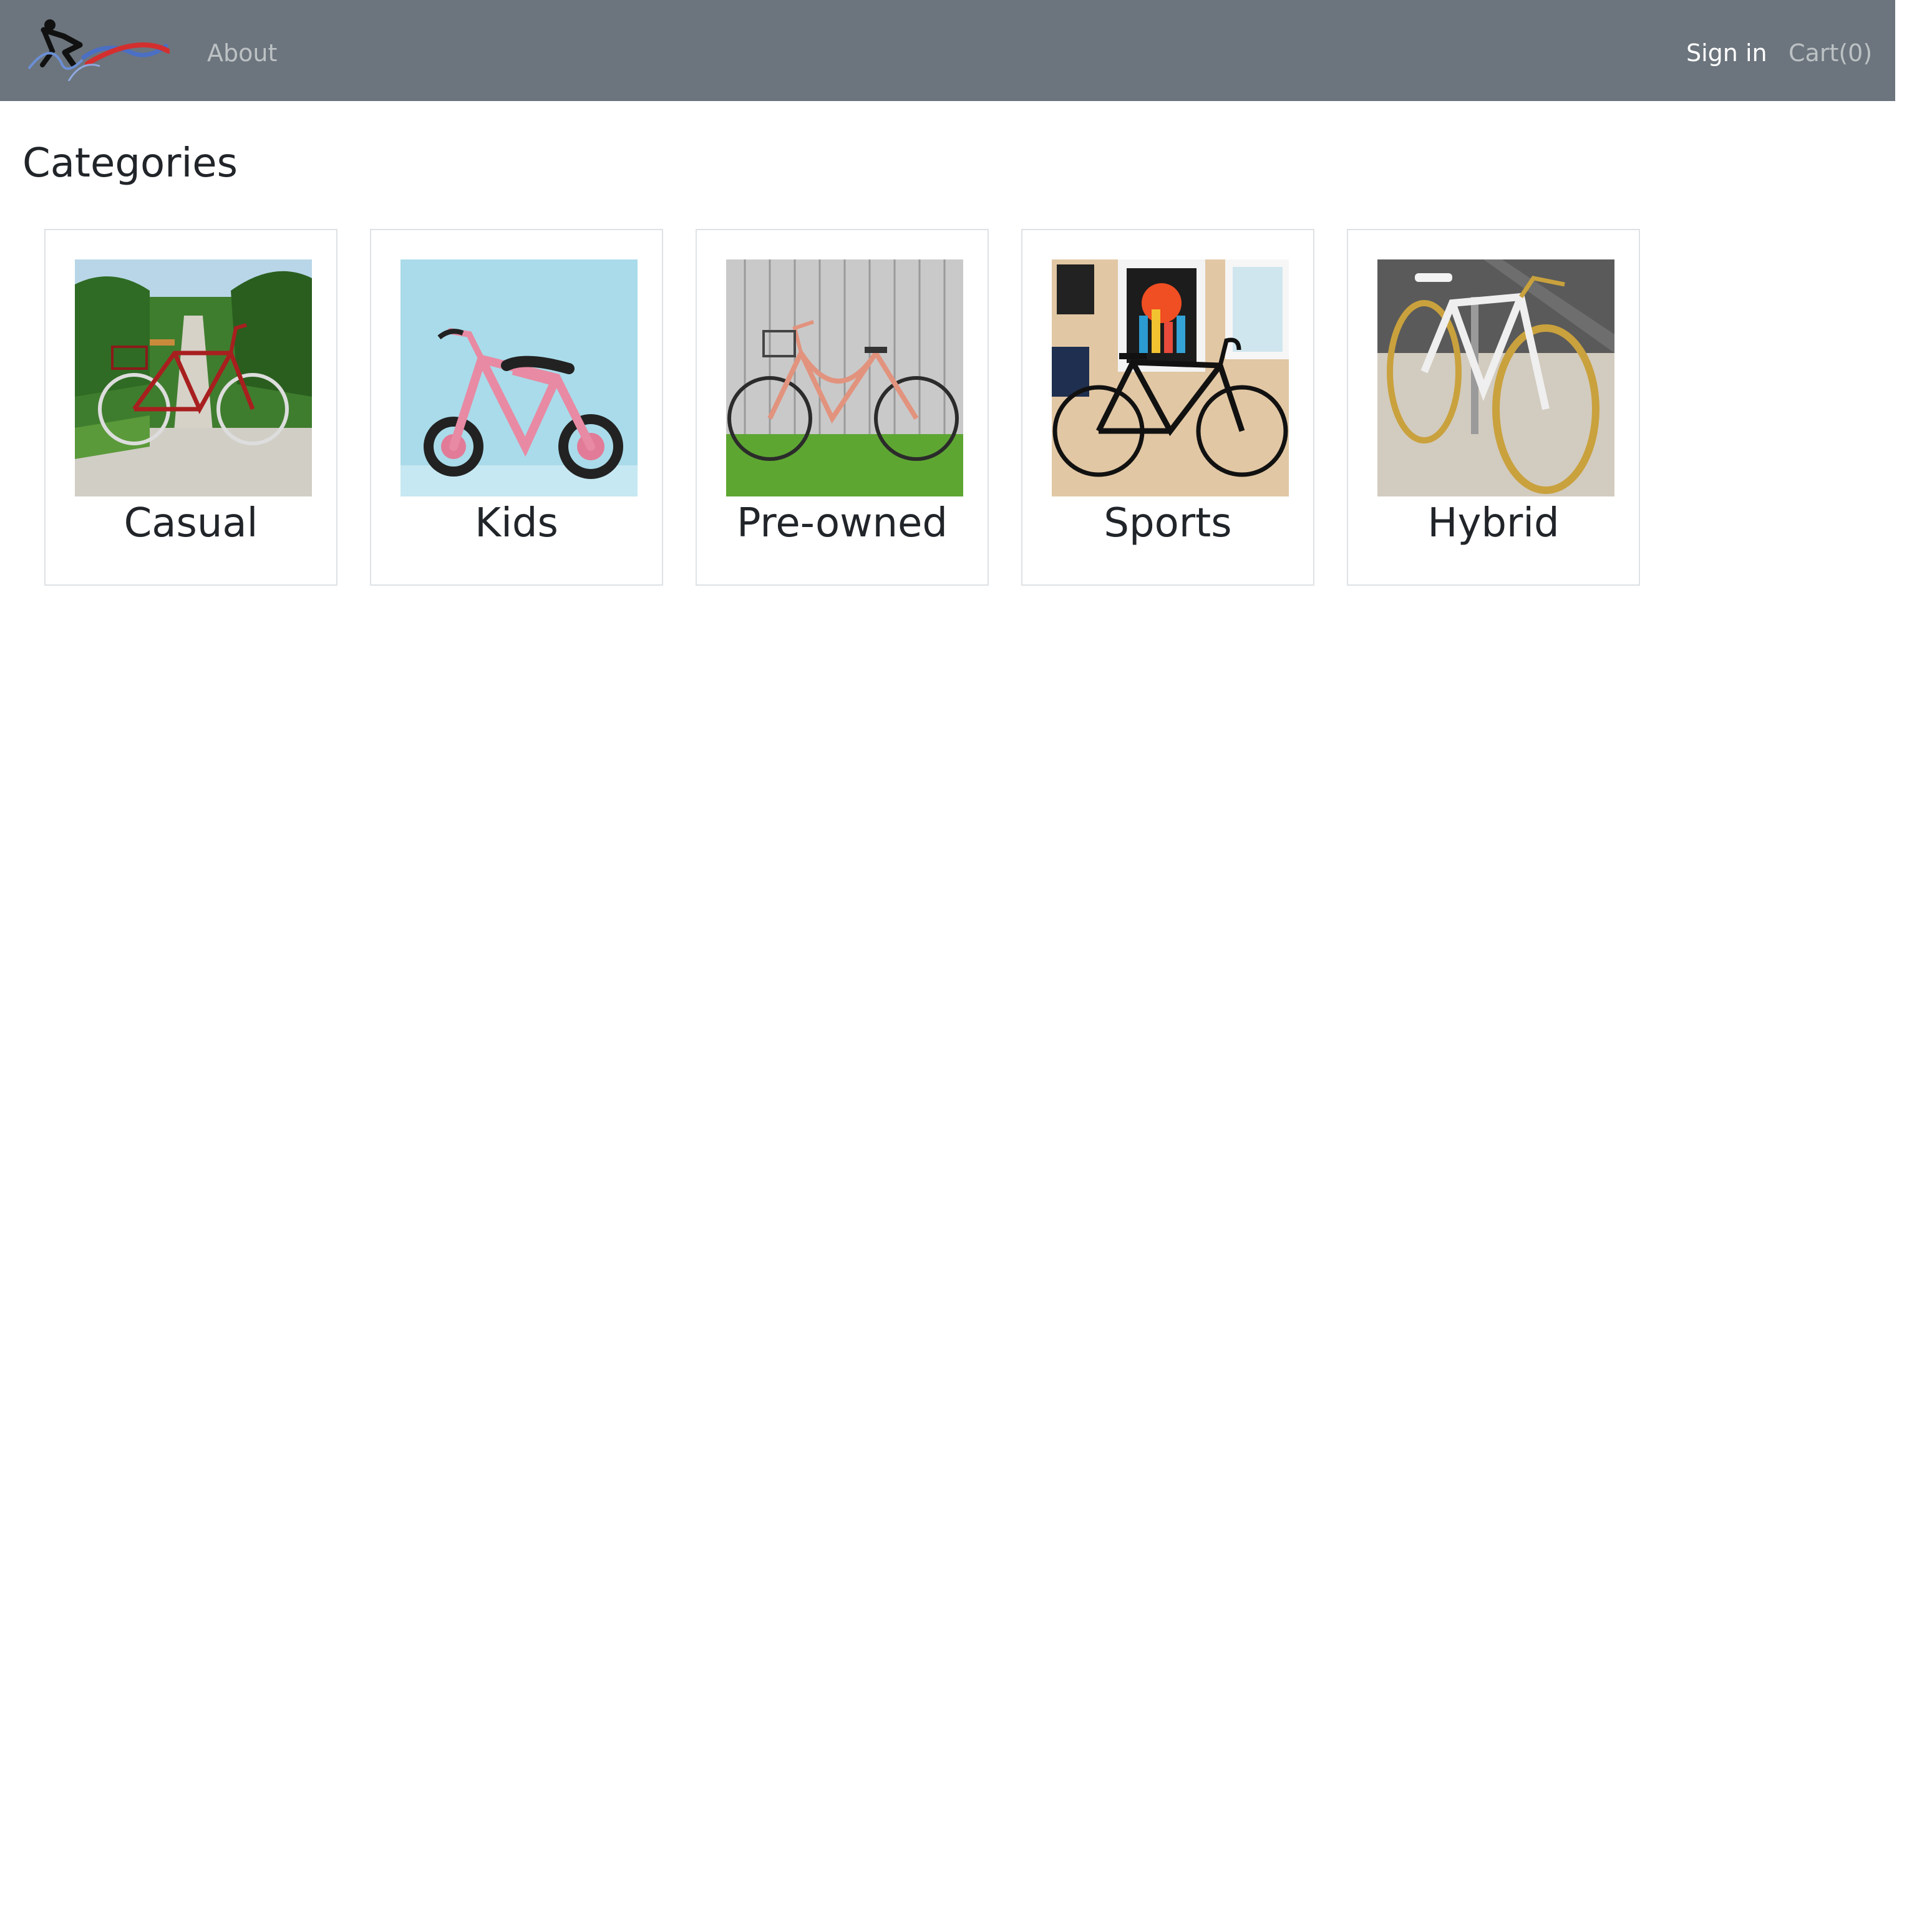 The image size is (1932, 1931). What do you see at coordinates (1167, 523) in the screenshot?
I see `category-label-sports: Sports` at bounding box center [1167, 523].